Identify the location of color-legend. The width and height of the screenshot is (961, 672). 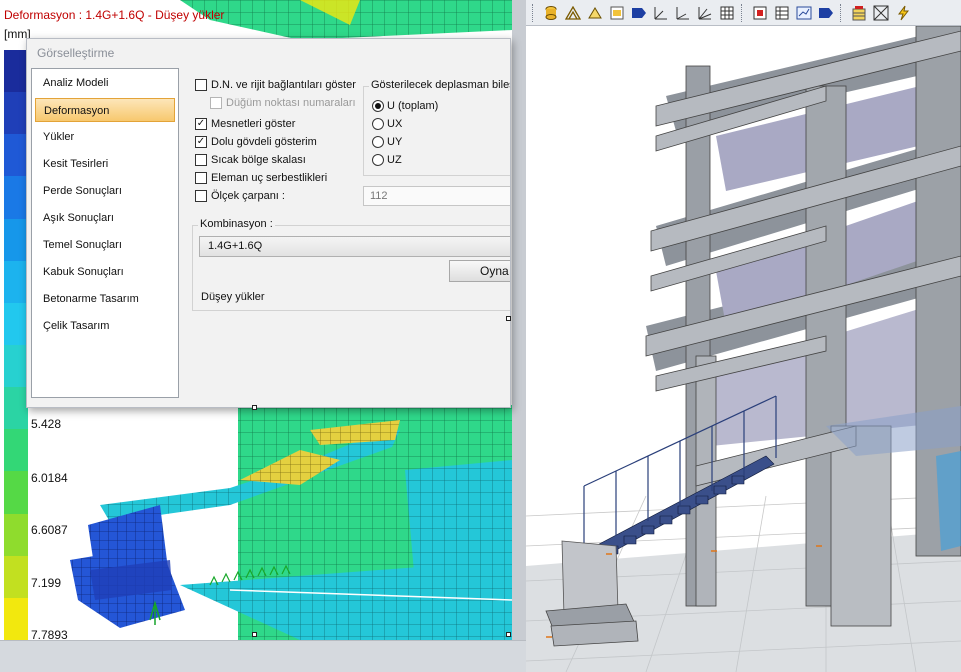
(16, 345).